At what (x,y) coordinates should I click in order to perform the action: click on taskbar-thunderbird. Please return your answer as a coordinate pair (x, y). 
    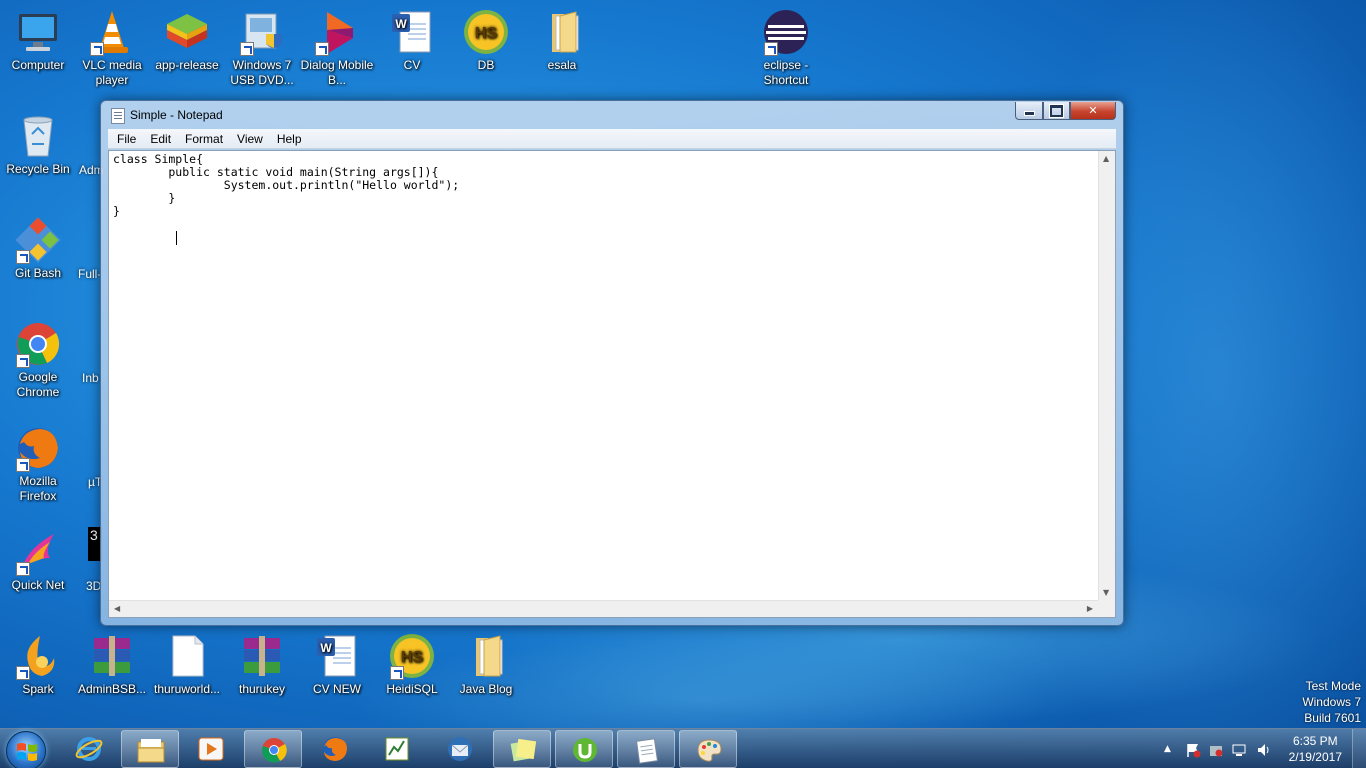
    Looking at the image, I should click on (460, 749).